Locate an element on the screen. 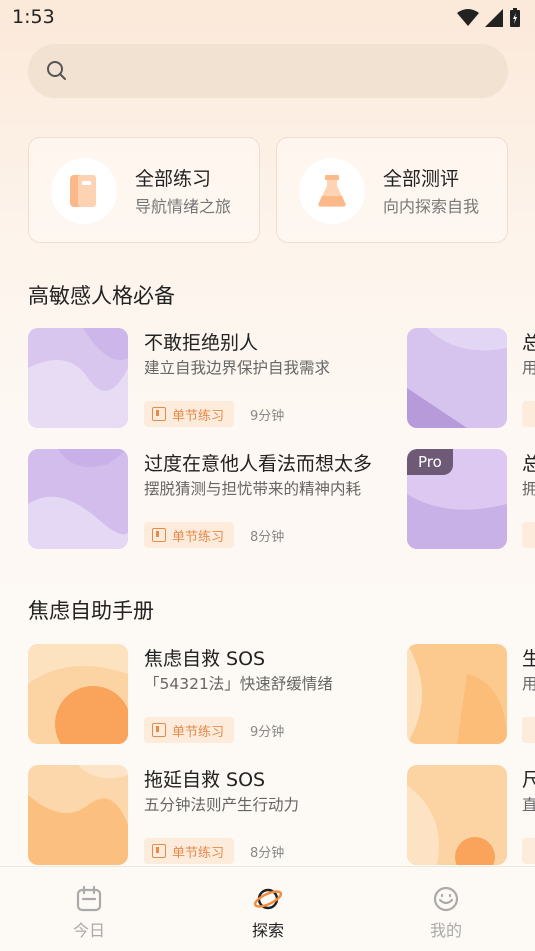 The height and width of the screenshot is (951, 535). search-icon is located at coordinates (56, 70).